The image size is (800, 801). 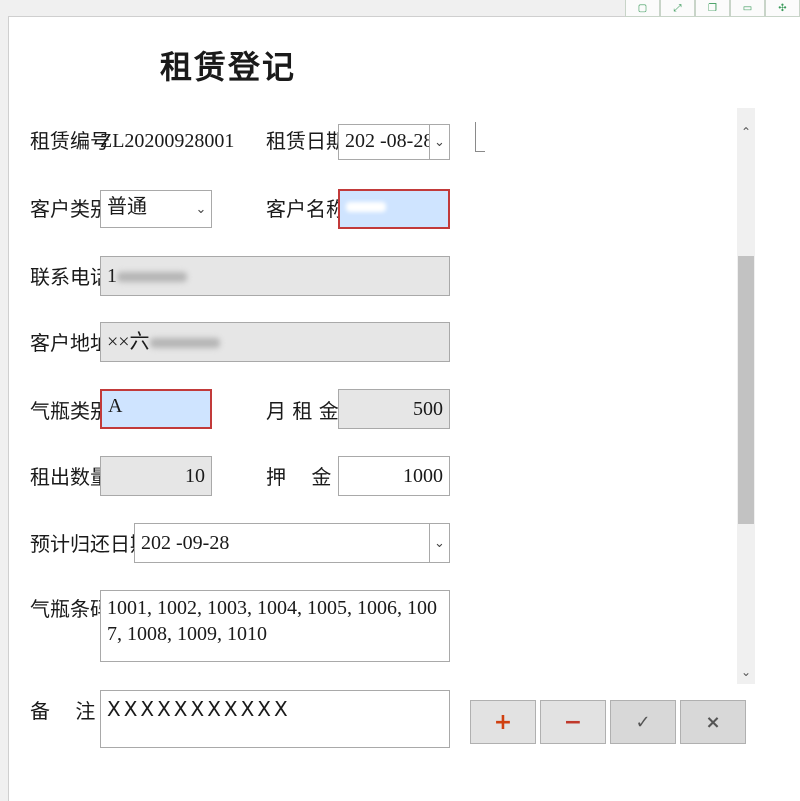 I want to click on restore-icon: ▭, so click(x=747, y=8).